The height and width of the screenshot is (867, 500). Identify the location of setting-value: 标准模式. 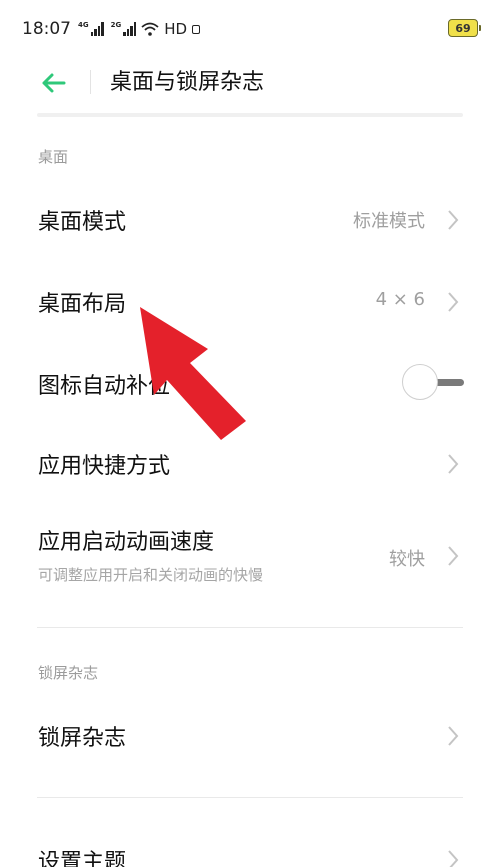
(389, 221).